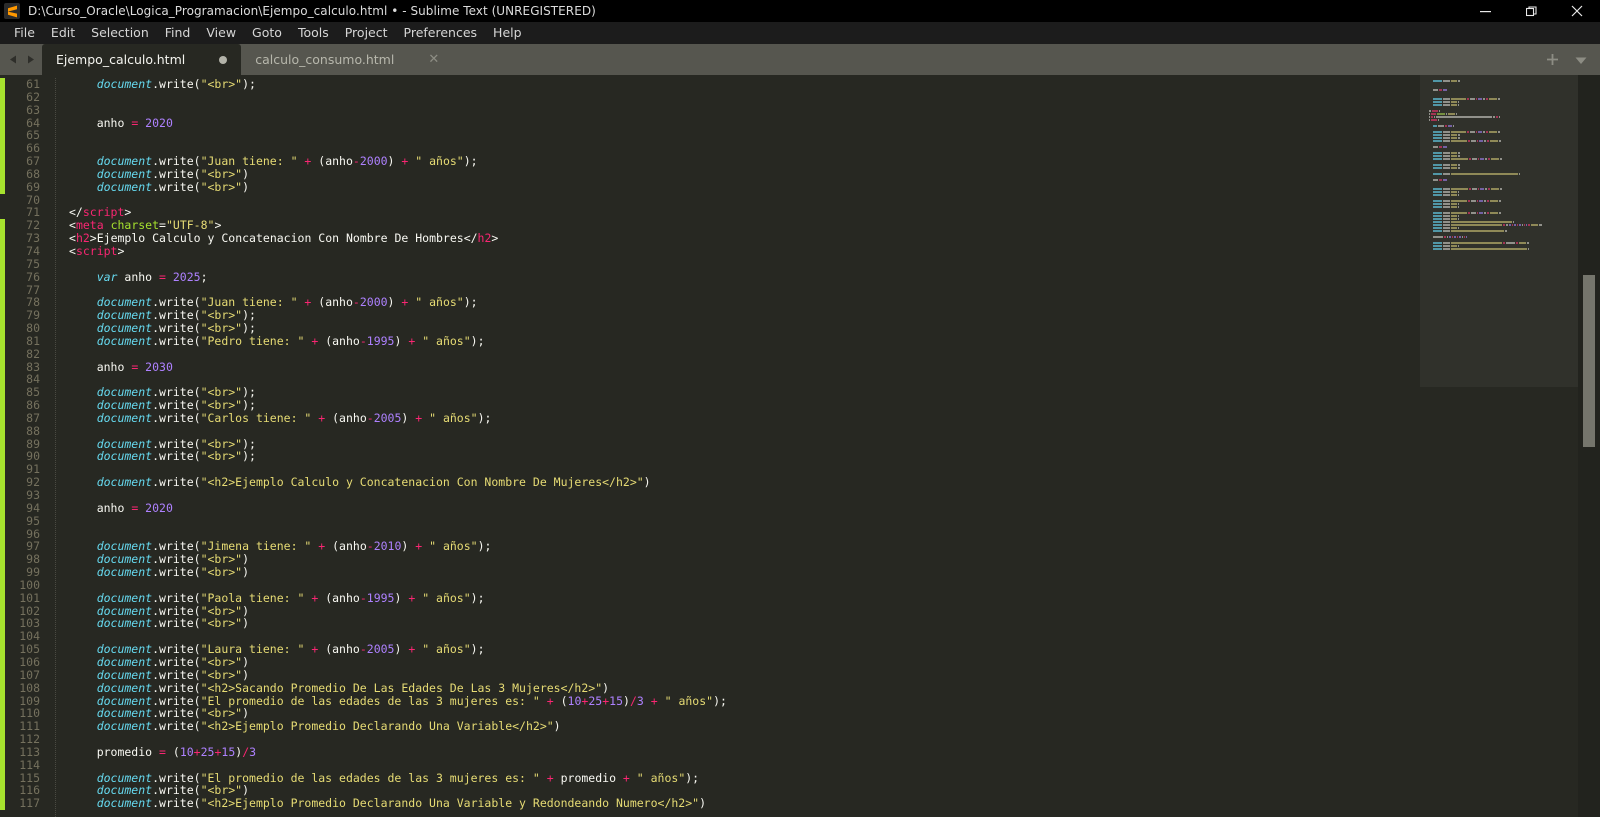 This screenshot has height=817, width=1600. I want to click on code-token: );, so click(470, 302).